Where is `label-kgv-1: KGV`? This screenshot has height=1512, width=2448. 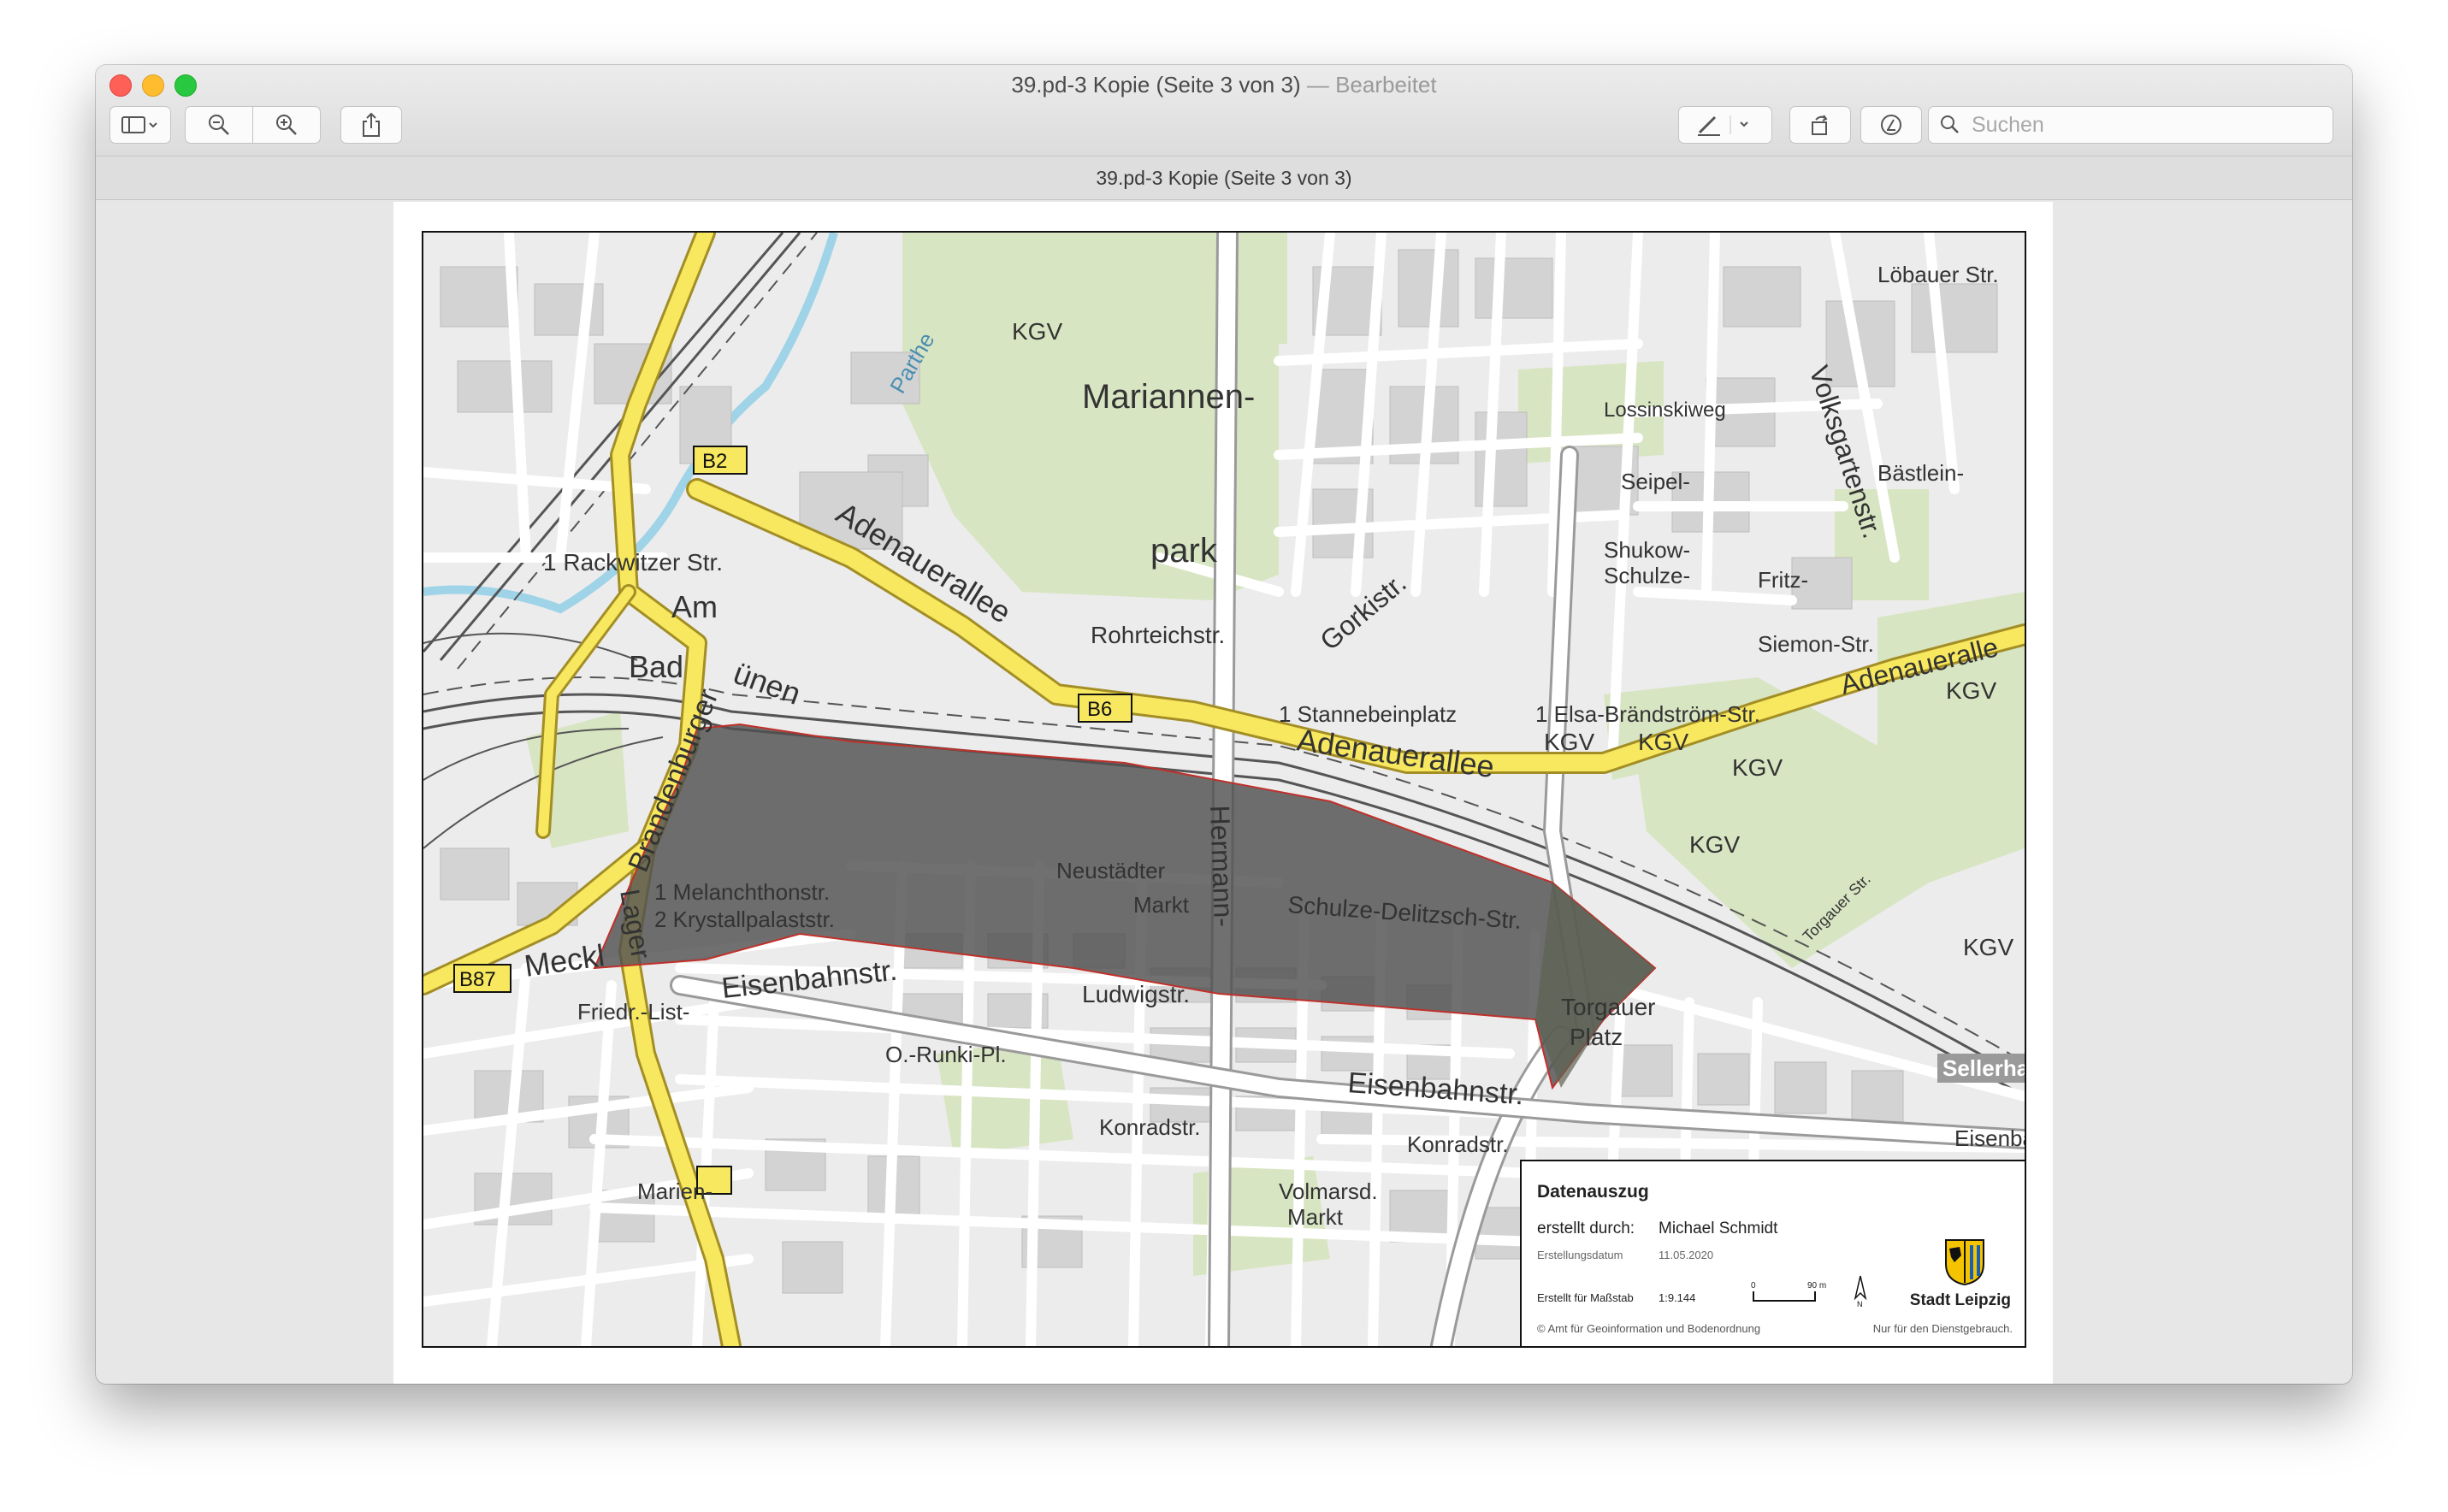
label-kgv-1: KGV is located at coordinates (1037, 331).